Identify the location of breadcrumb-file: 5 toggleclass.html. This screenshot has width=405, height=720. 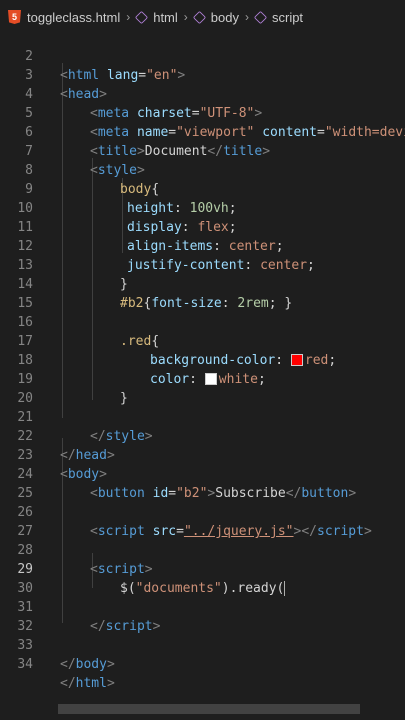
(64, 17).